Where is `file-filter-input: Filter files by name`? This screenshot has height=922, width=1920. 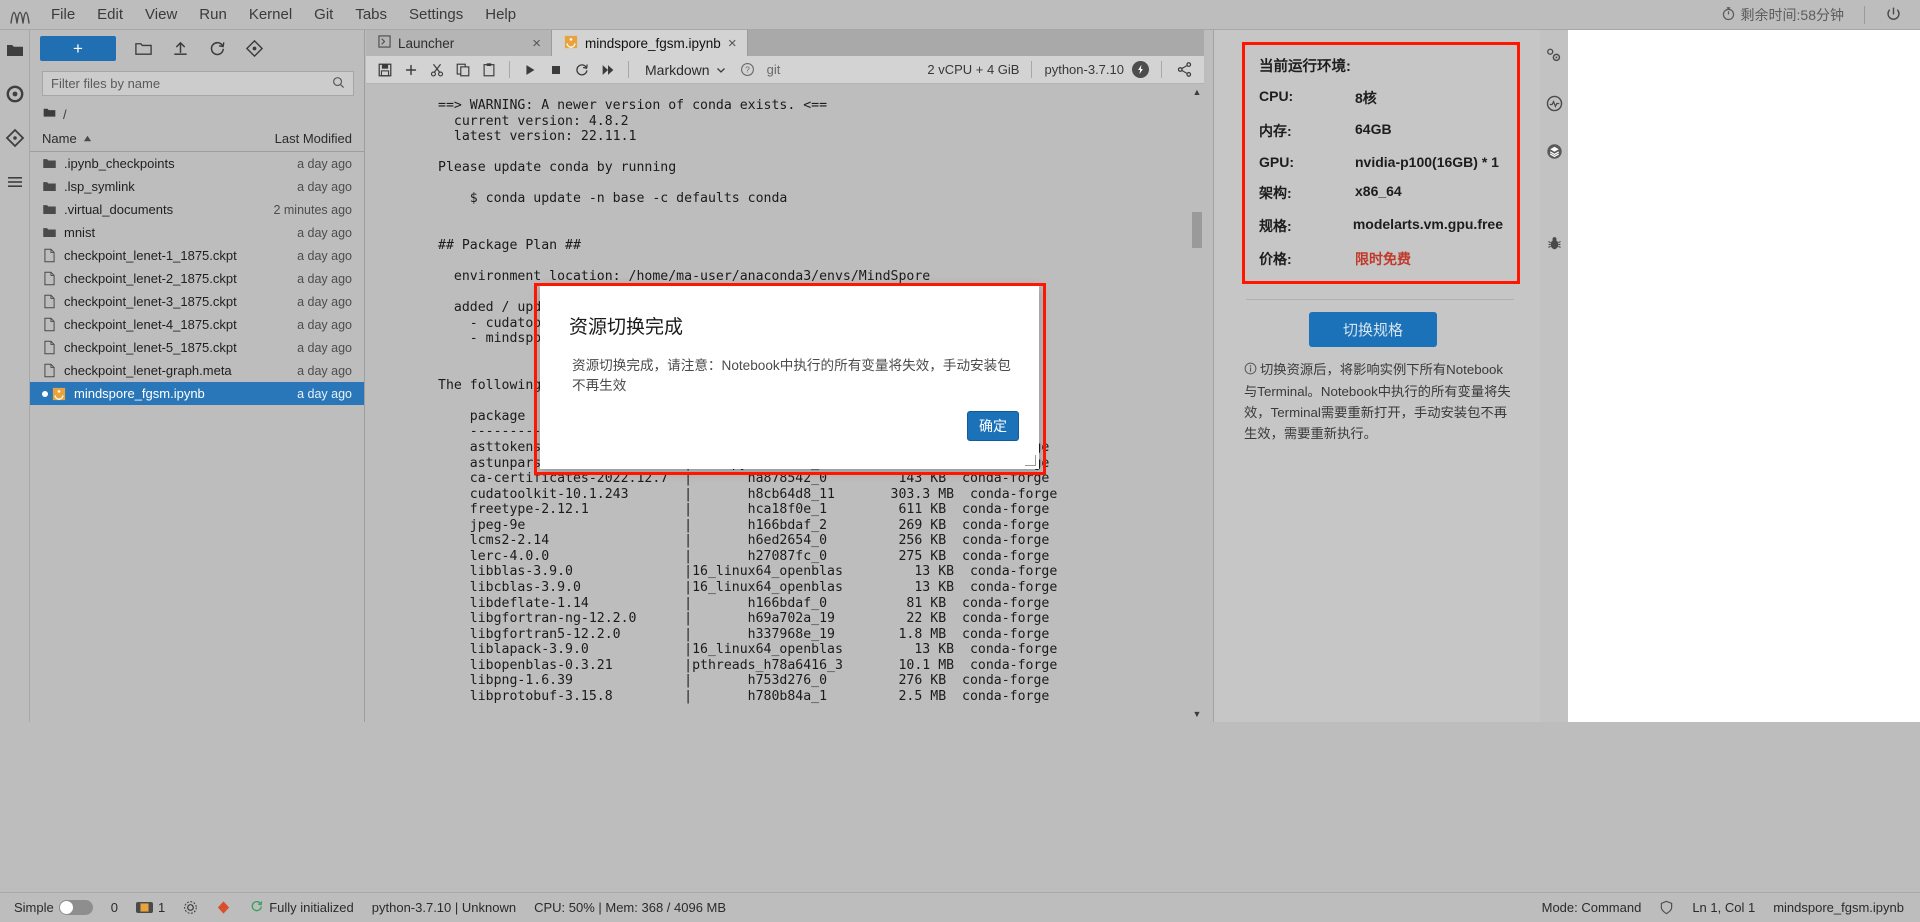
file-filter-input: Filter files by name is located at coordinates (198, 83).